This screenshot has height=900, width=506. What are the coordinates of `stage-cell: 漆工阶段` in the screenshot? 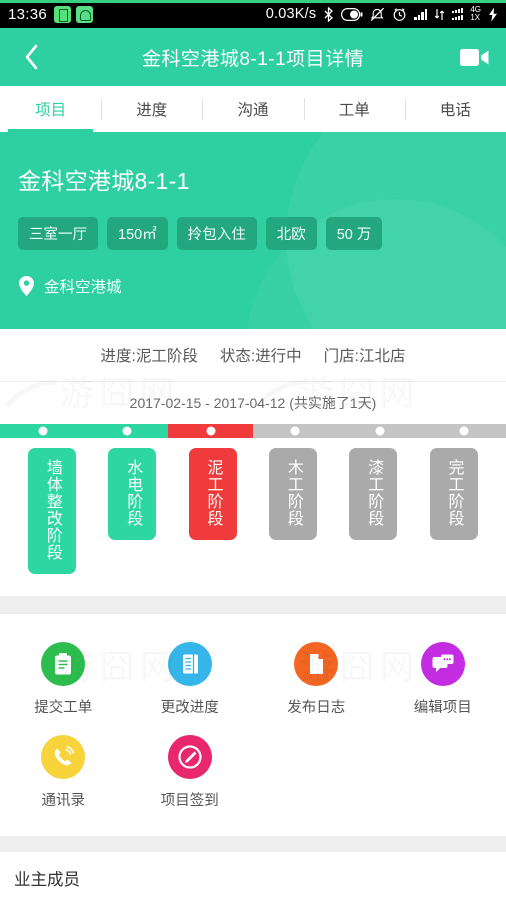 It's located at (373, 494).